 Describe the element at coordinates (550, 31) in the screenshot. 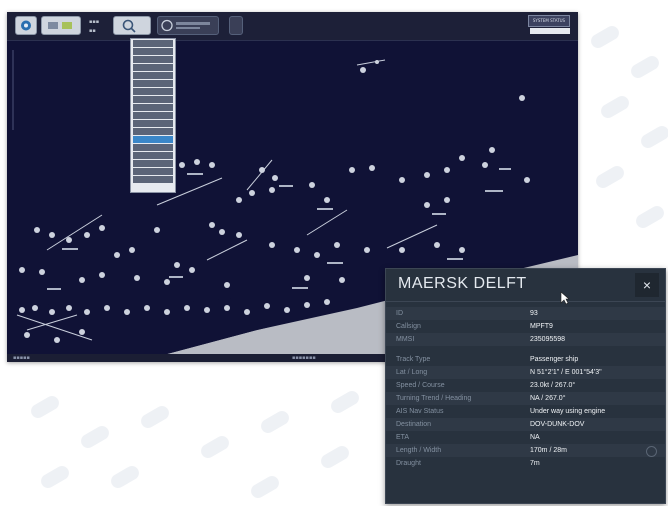

I see `status-indicator-bar` at that location.